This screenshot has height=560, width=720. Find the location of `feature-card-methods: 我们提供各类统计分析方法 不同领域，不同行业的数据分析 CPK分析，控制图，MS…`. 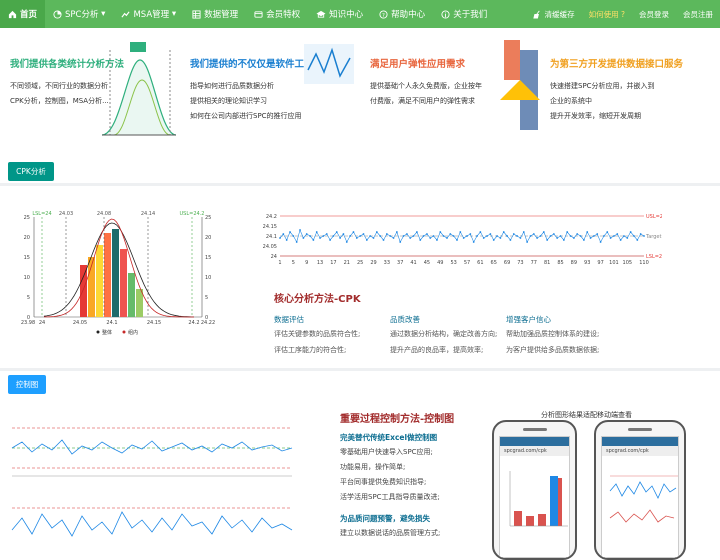

feature-card-methods: 我们提供各类统计分析方法 不同领域，不同行业的数据分析 CPK分析，控制图，MS… is located at coordinates (90, 95).